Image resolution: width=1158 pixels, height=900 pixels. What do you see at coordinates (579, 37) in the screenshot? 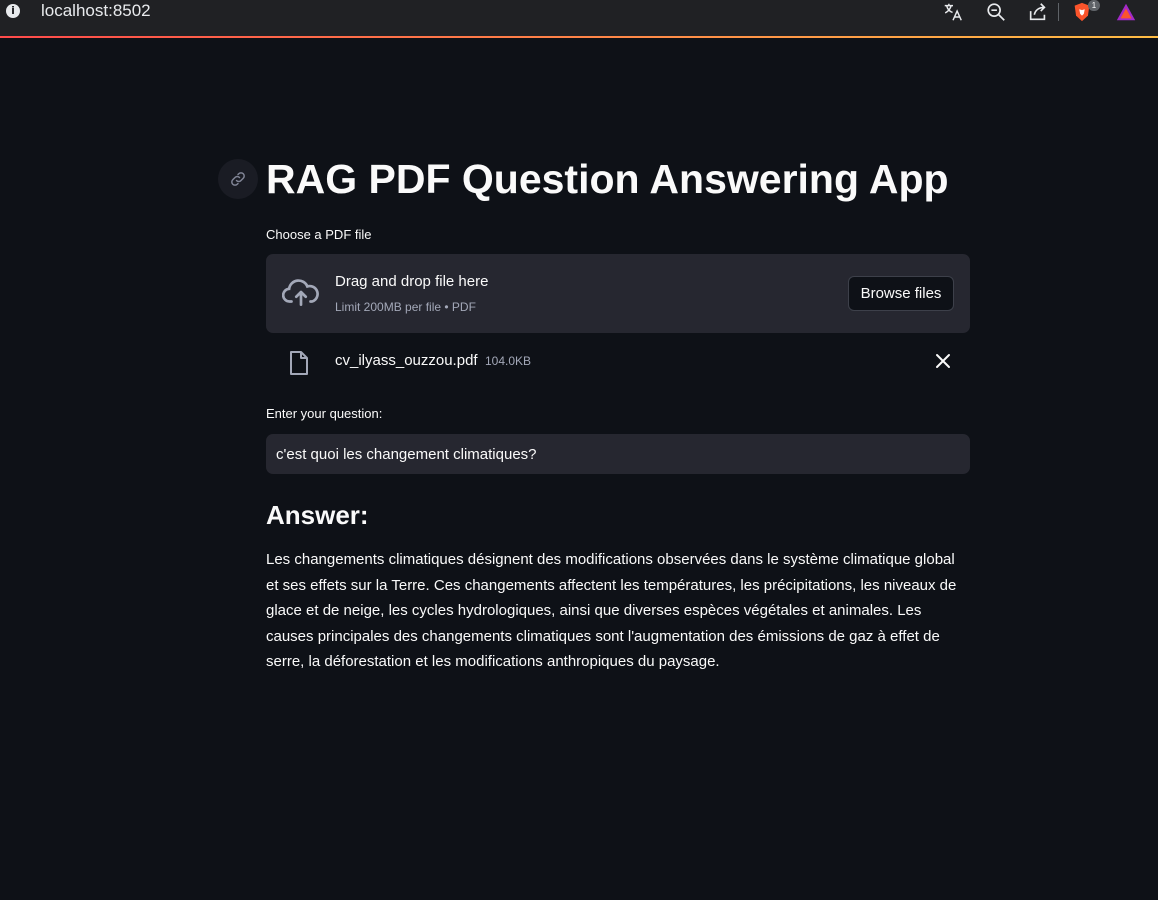
I see `header-decoration` at bounding box center [579, 37].